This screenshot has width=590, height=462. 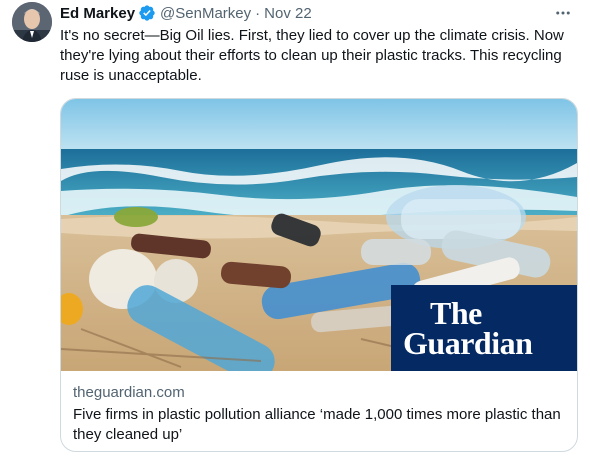 I want to click on tweet-date: Nov 22, so click(x=288, y=13).